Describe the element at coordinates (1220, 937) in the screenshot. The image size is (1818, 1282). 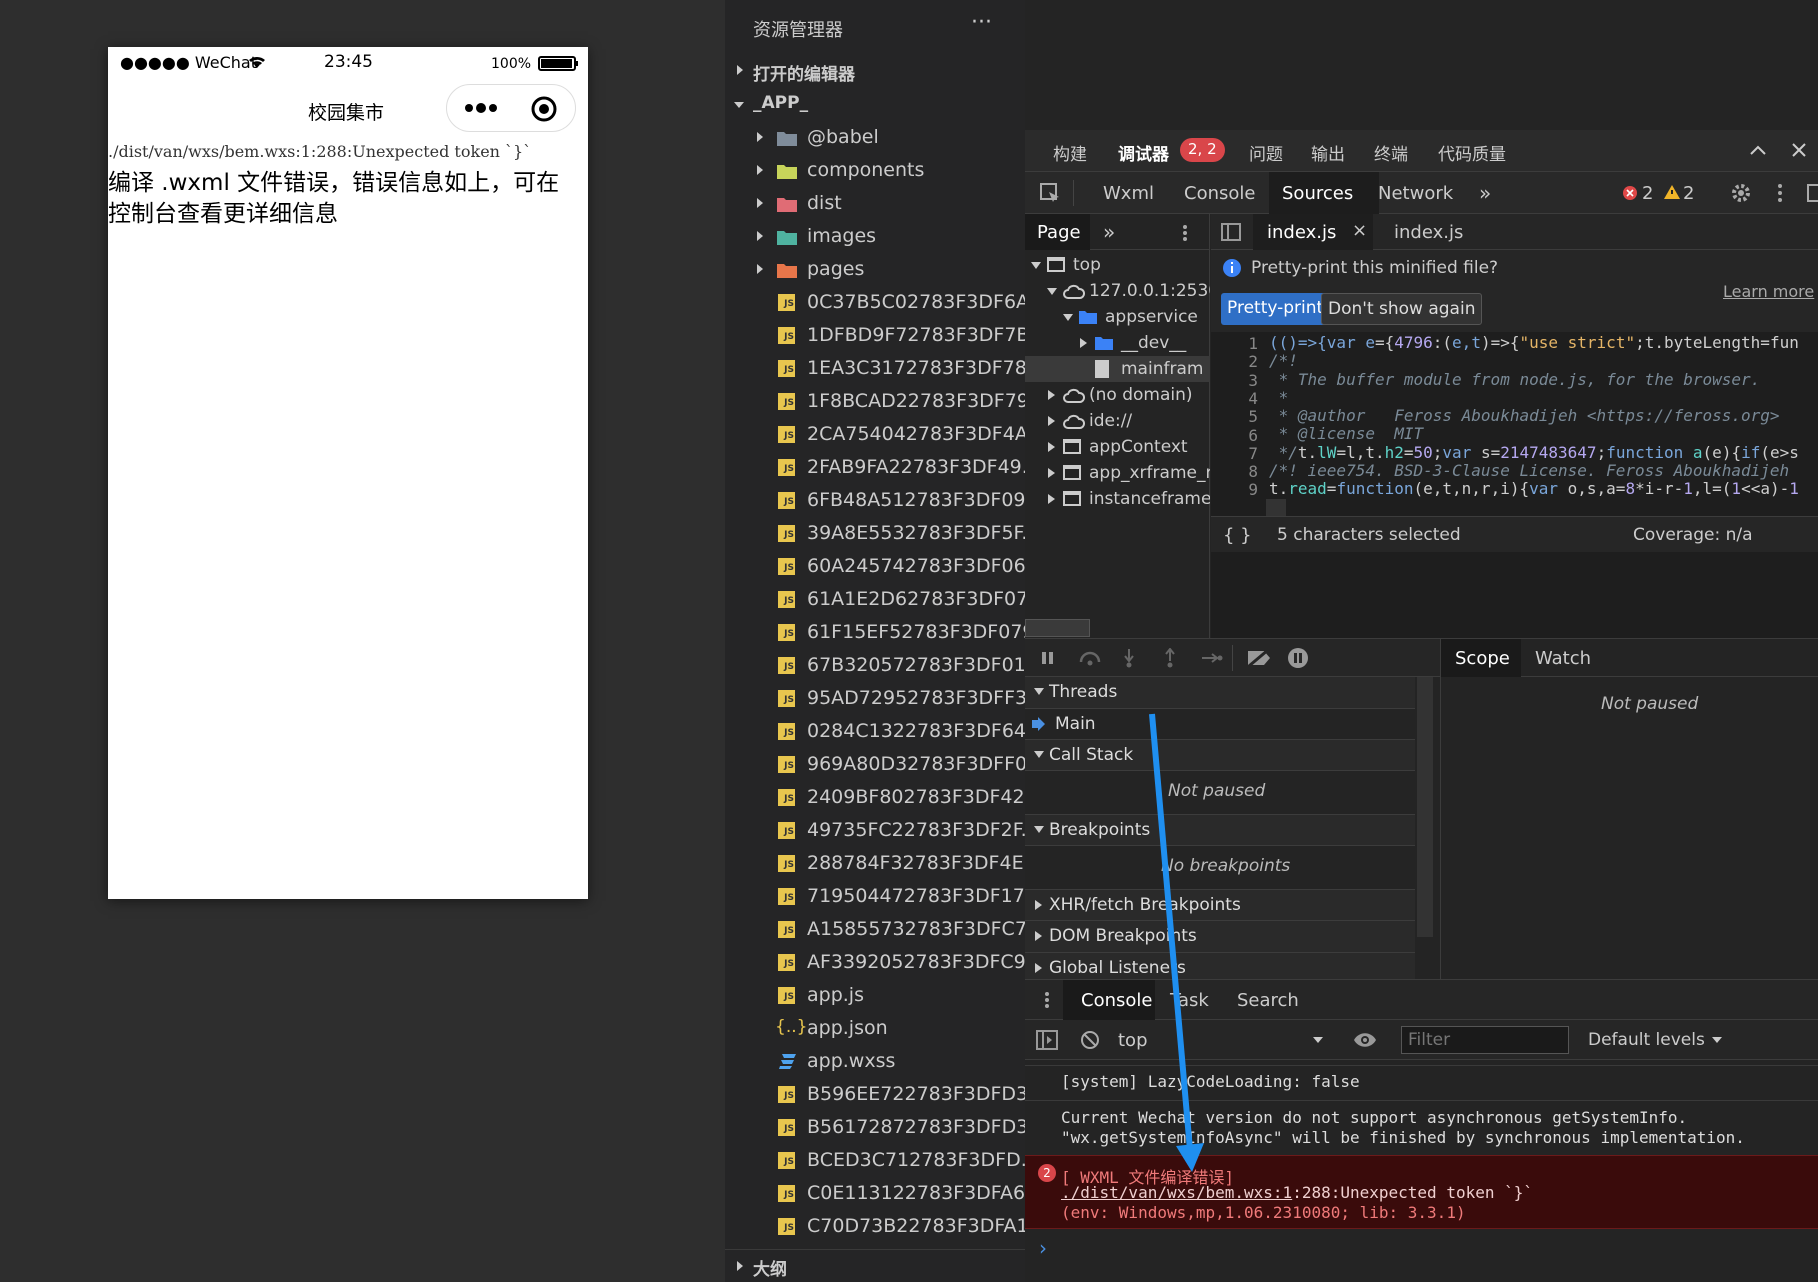
I see `dom-breakpoints-section: DOM Breakpoints` at that location.